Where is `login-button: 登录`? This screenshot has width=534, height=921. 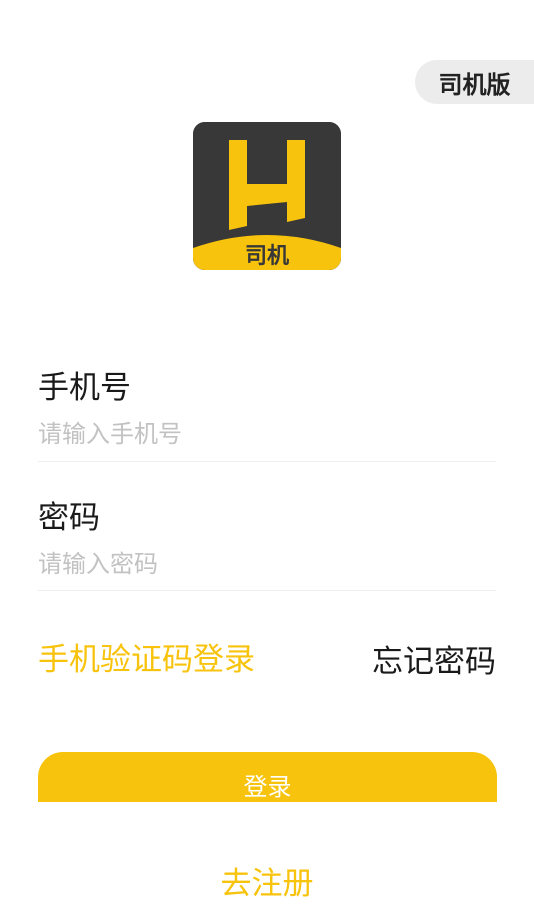 login-button: 登录 is located at coordinates (267, 777).